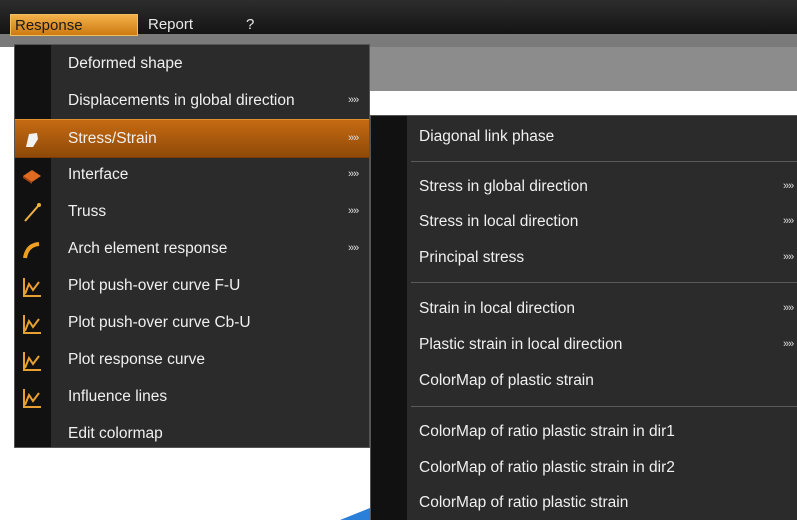 Image resolution: width=797 pixels, height=521 pixels. Describe the element at coordinates (136, 359) in the screenshot. I see `menu-item-label: Plot response curve` at that location.